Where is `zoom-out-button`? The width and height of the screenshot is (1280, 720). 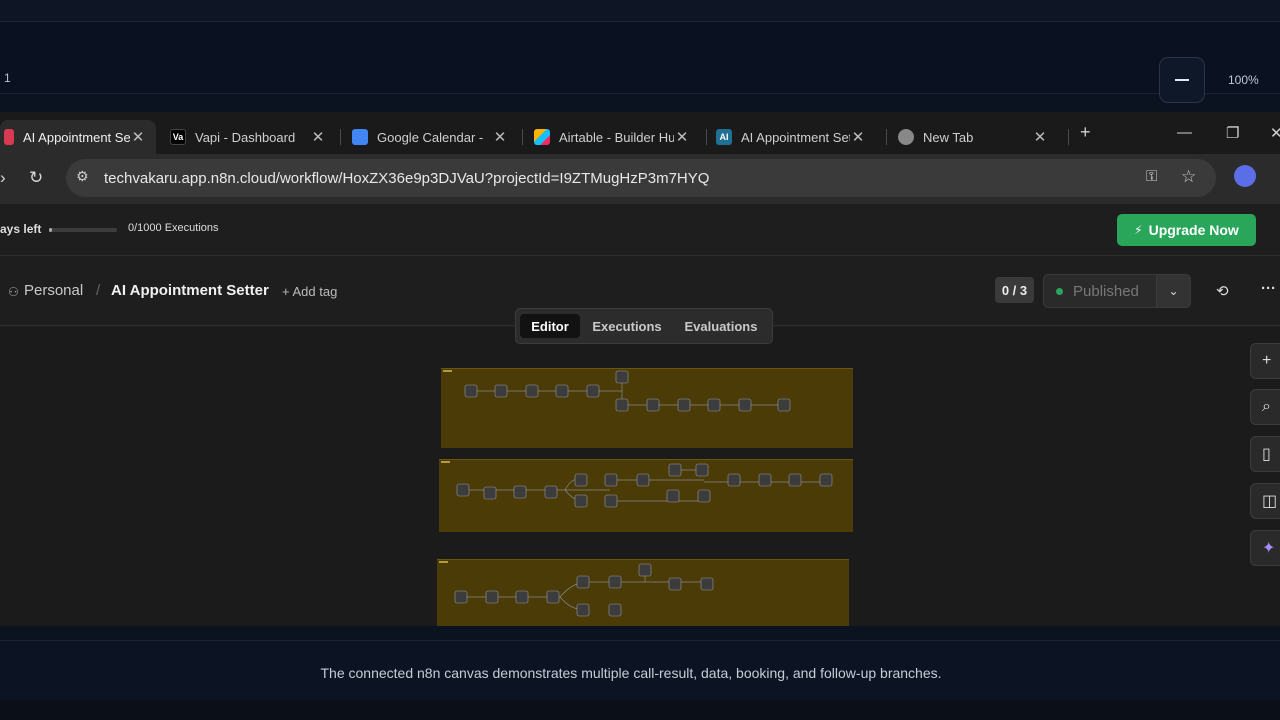
zoom-out-button is located at coordinates (1182, 80).